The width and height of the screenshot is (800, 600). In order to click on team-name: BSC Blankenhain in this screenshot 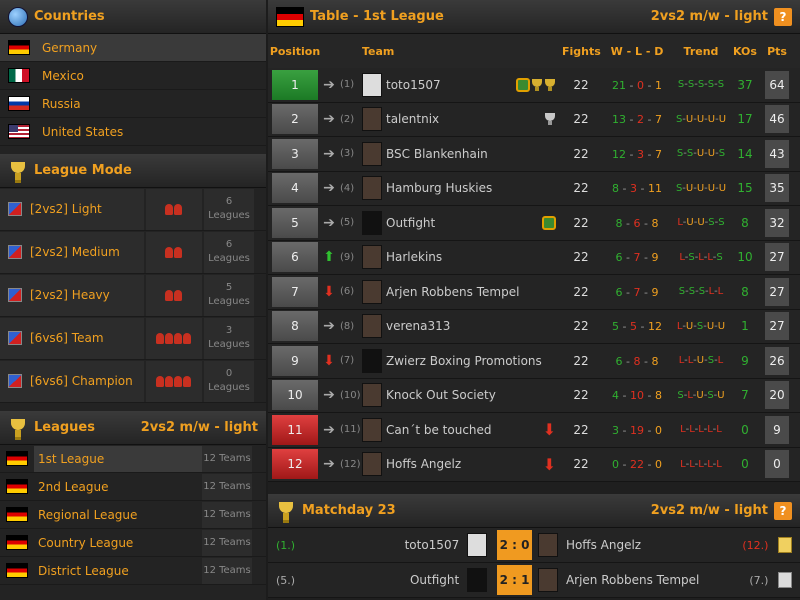, I will do `click(471, 154)`.